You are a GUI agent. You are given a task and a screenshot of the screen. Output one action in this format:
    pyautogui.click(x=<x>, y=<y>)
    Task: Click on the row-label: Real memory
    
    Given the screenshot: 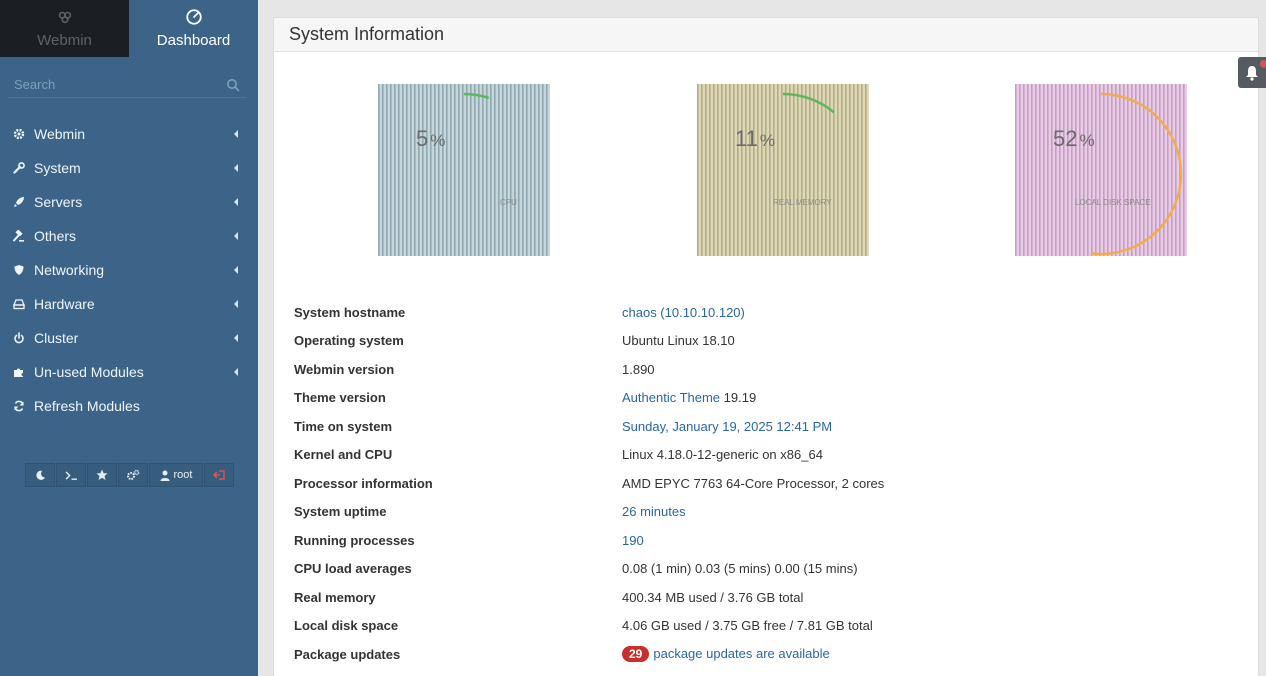 What is the action you would take?
    pyautogui.click(x=335, y=597)
    